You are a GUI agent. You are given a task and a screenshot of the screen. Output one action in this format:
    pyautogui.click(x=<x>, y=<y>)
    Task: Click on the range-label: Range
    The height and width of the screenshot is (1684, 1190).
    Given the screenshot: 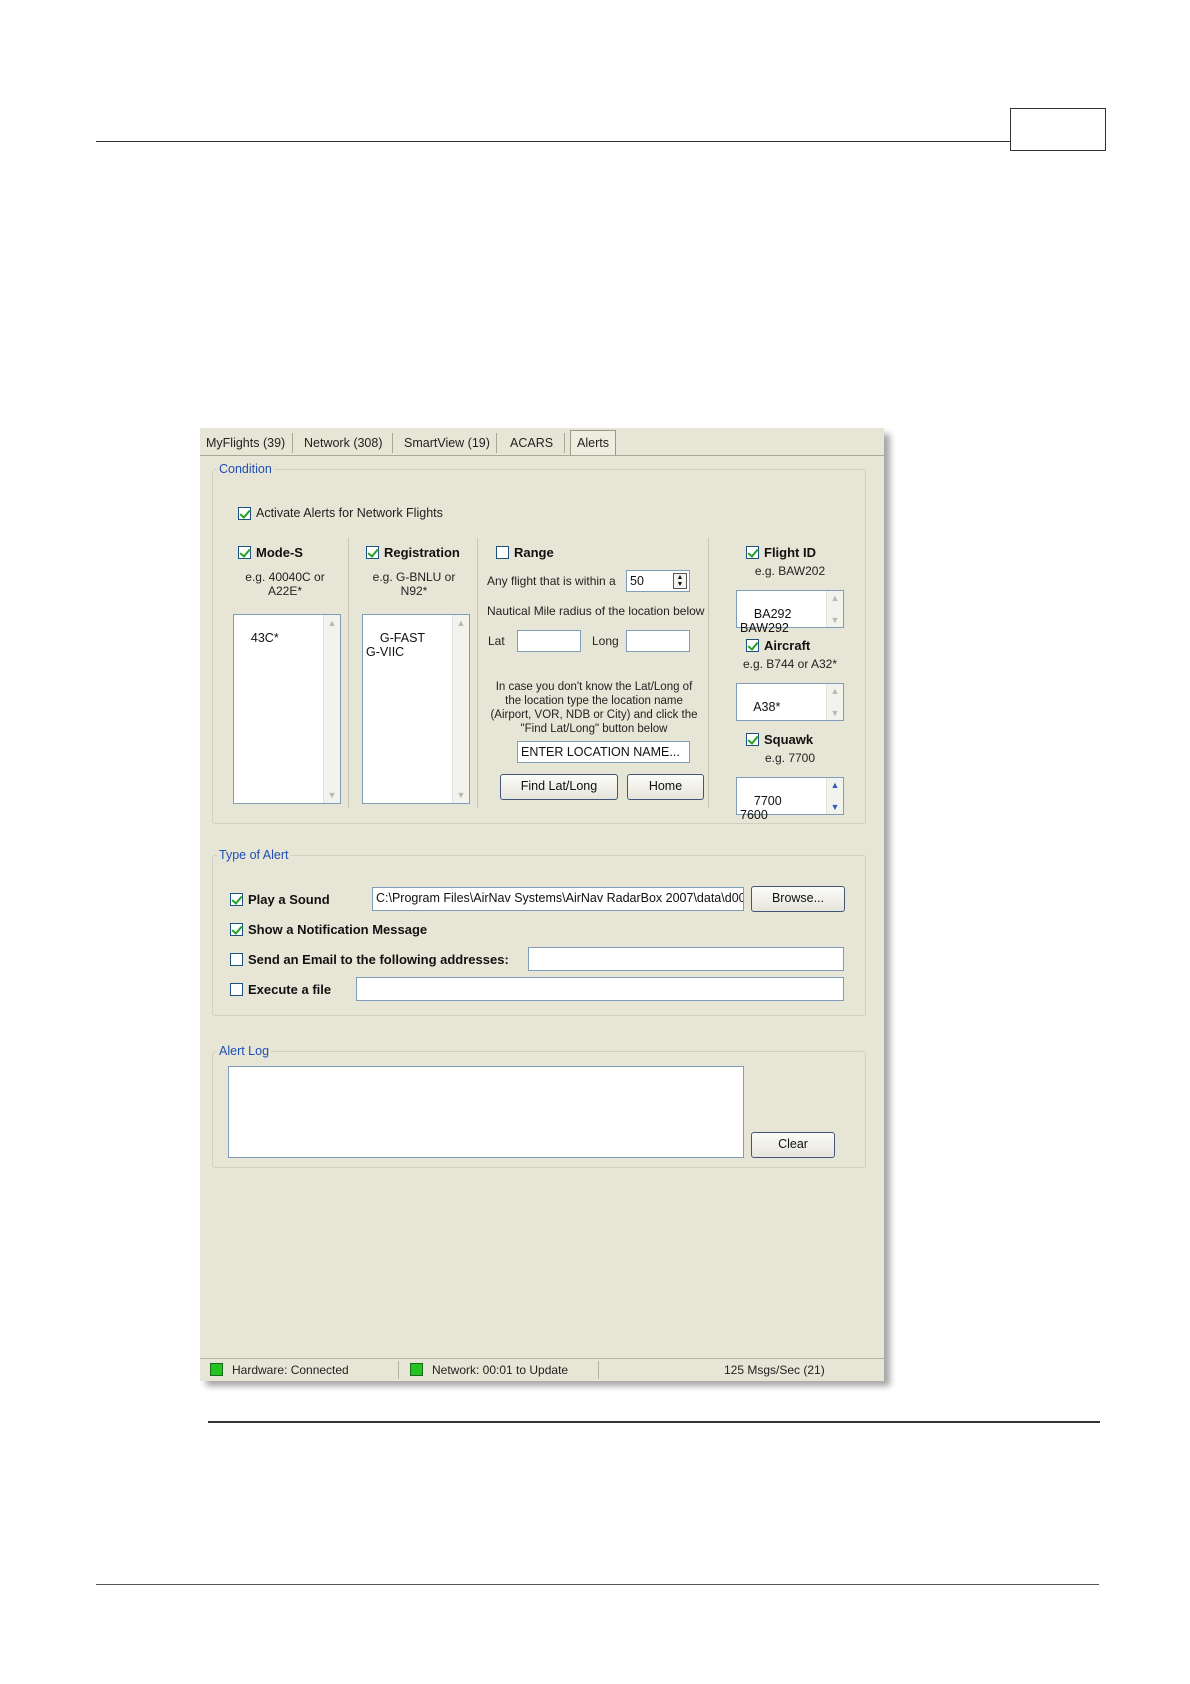 What is the action you would take?
    pyautogui.click(x=534, y=552)
    